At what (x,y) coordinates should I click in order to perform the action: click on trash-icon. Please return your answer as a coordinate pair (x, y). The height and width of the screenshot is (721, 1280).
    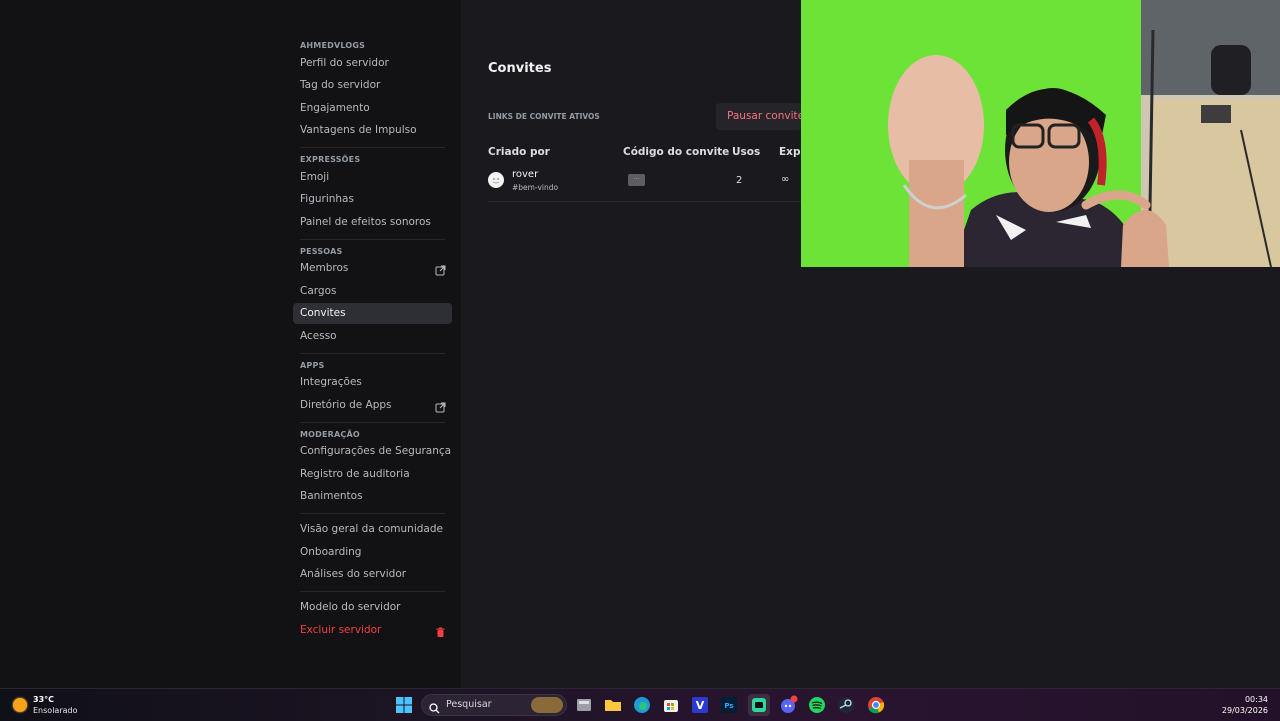
    Looking at the image, I should click on (440, 631).